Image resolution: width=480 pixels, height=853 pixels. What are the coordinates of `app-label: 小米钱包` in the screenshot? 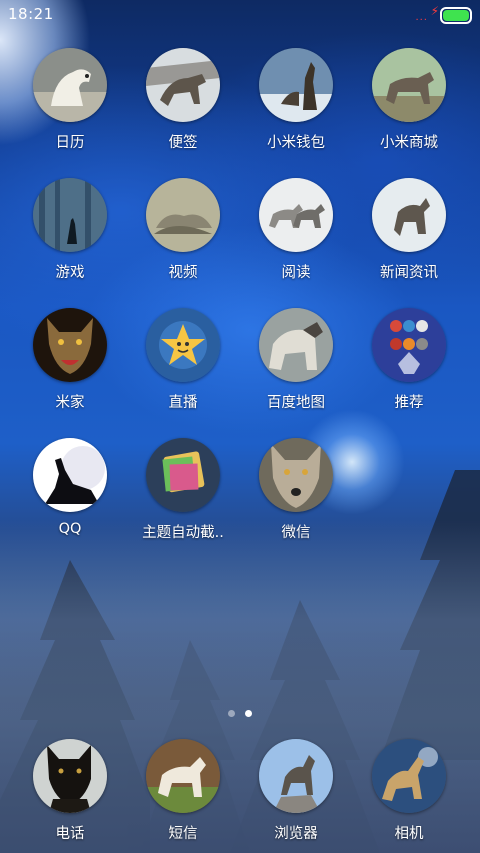 It's located at (296, 143).